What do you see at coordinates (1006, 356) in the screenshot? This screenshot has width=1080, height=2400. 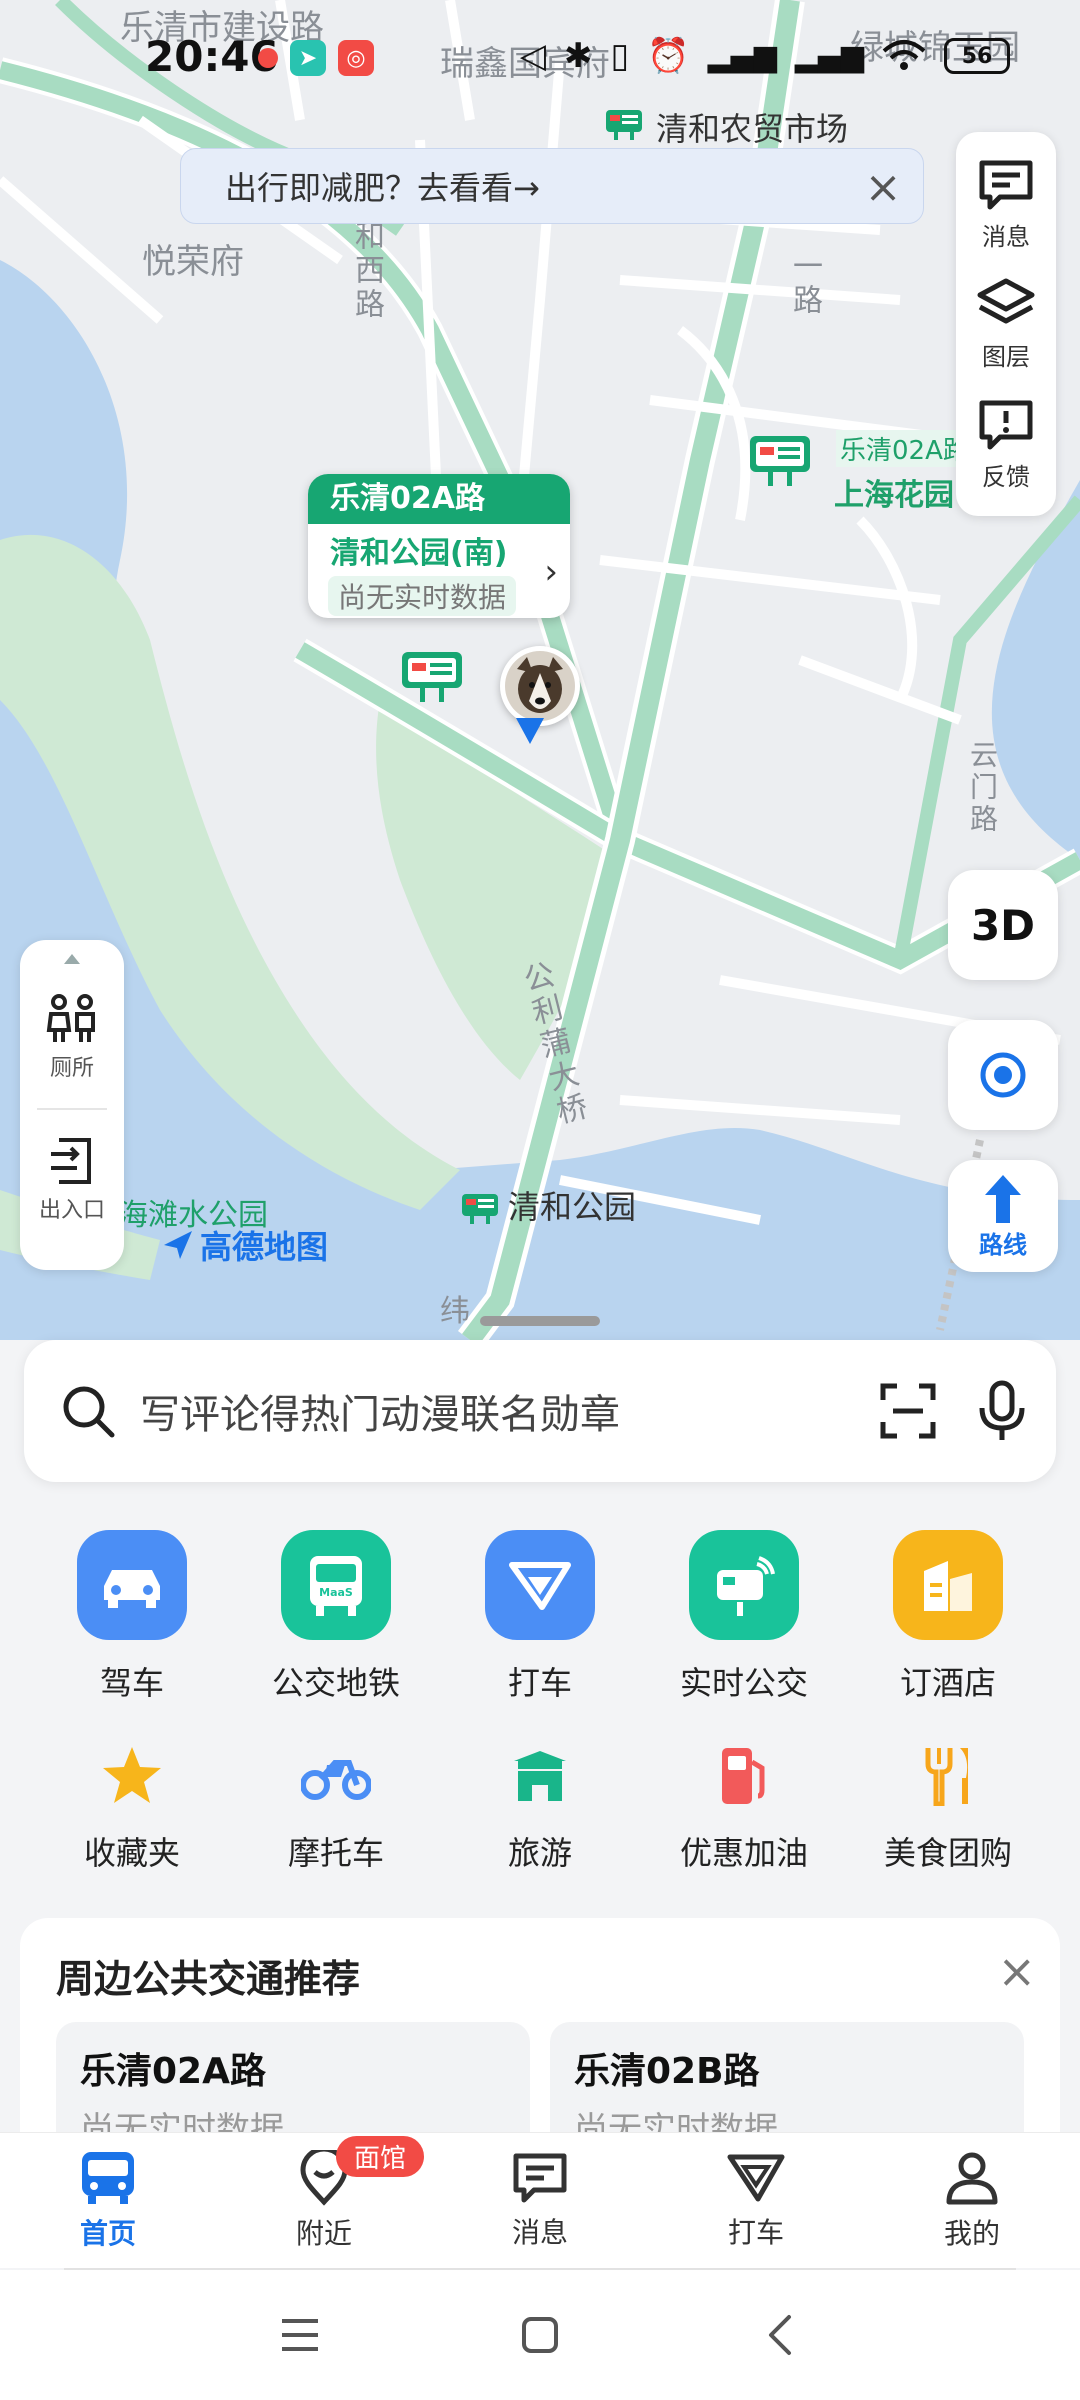 I see `tool-layers-label: 图层` at bounding box center [1006, 356].